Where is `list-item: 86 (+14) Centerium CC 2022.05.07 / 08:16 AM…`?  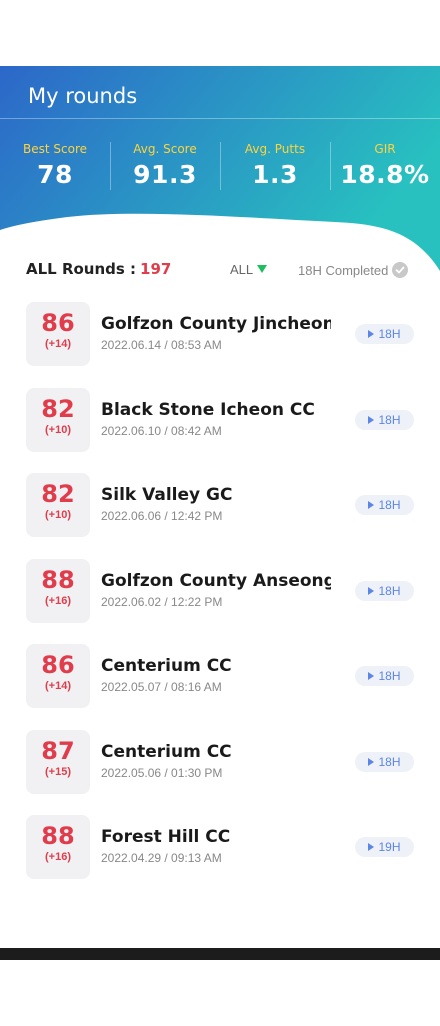 list-item: 86 (+14) Centerium CC 2022.05.07 / 08:16 AM… is located at coordinates (220, 687).